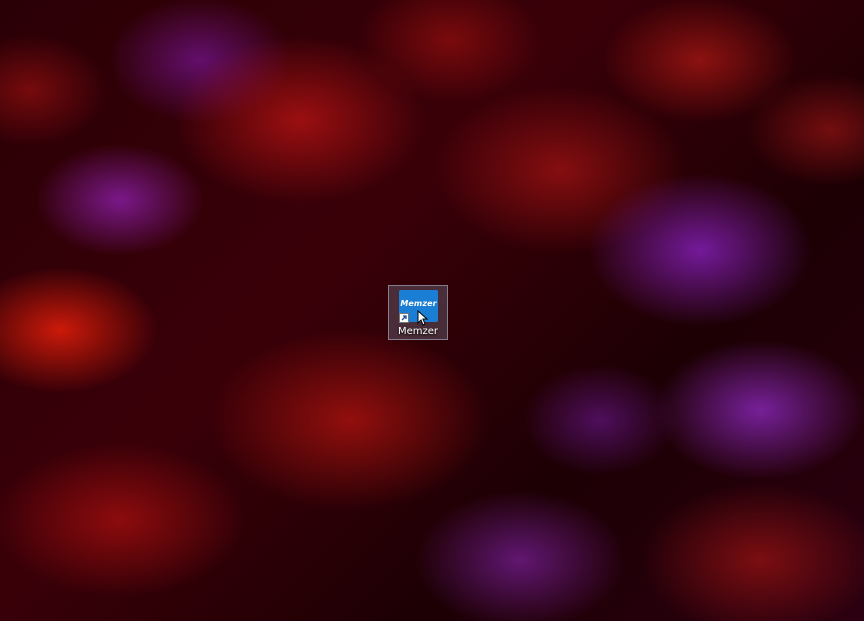  Describe the element at coordinates (418, 303) in the screenshot. I see `memzer-tile-text: Memzer` at that location.